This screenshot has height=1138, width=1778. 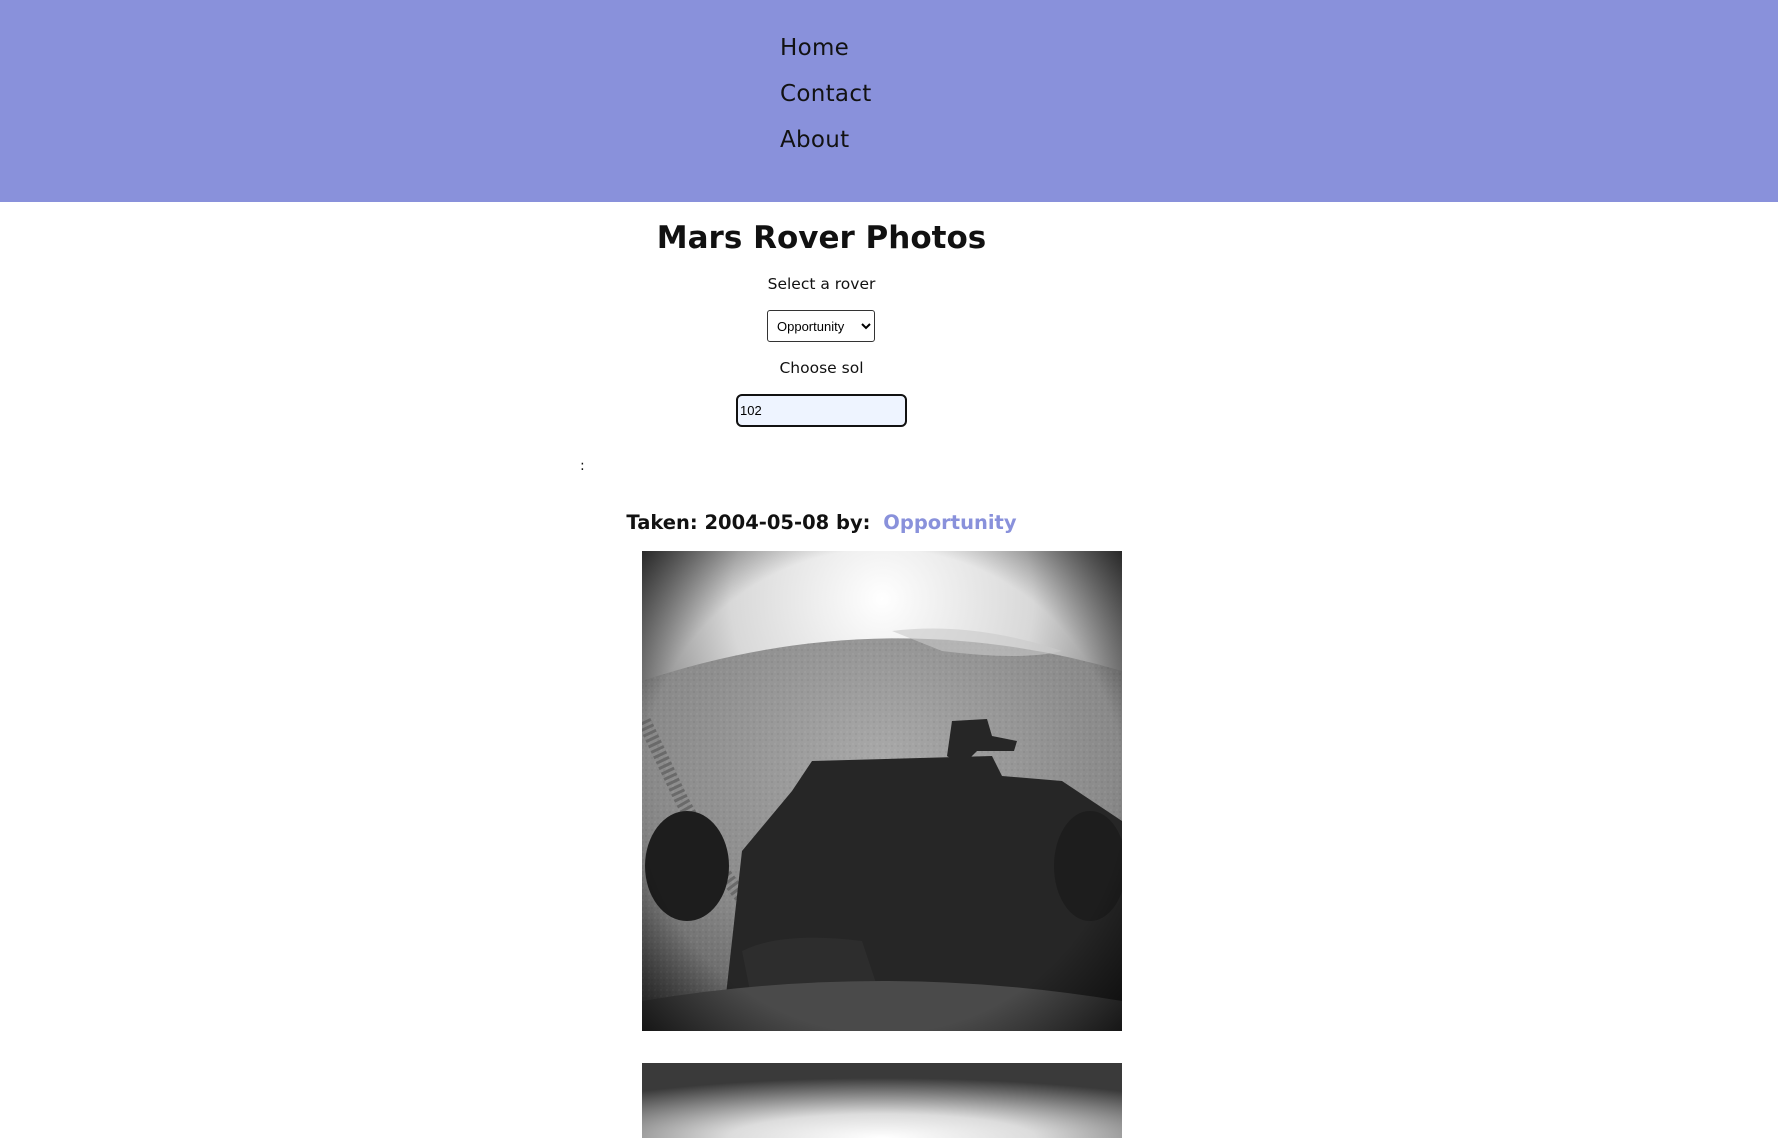 I want to click on mars-rover-photo-second, so click(x=882, y=1100).